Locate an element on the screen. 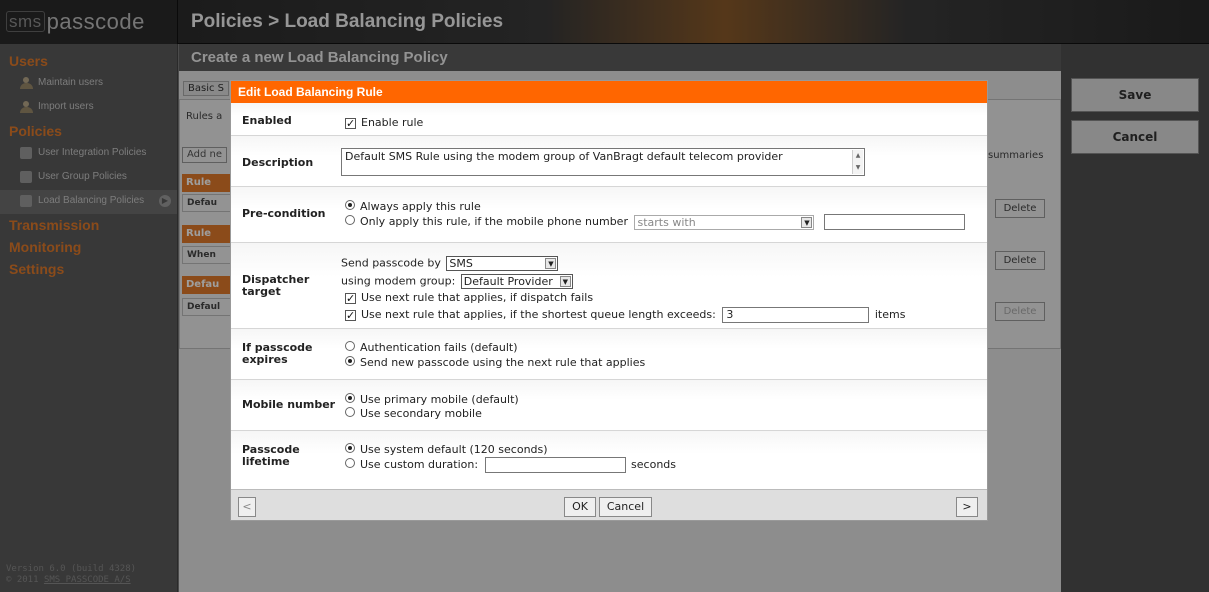 This screenshot has width=1209, height=592. dialog-cancel-button: Cancel is located at coordinates (625, 507).